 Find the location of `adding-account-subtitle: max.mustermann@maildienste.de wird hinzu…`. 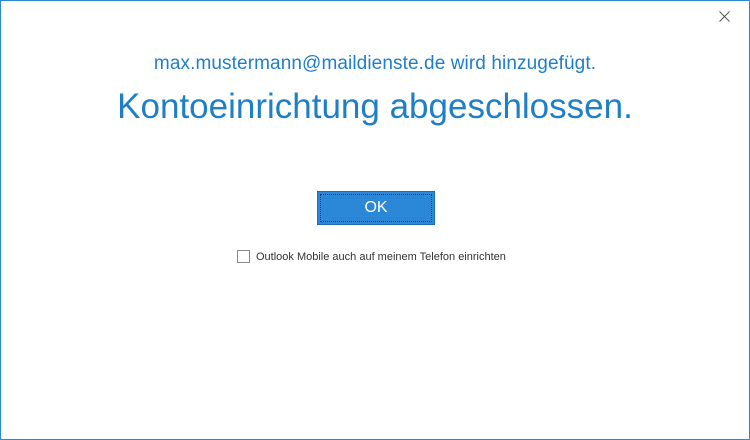

adding-account-subtitle: max.mustermann@maildienste.de wird hinzu… is located at coordinates (375, 63).